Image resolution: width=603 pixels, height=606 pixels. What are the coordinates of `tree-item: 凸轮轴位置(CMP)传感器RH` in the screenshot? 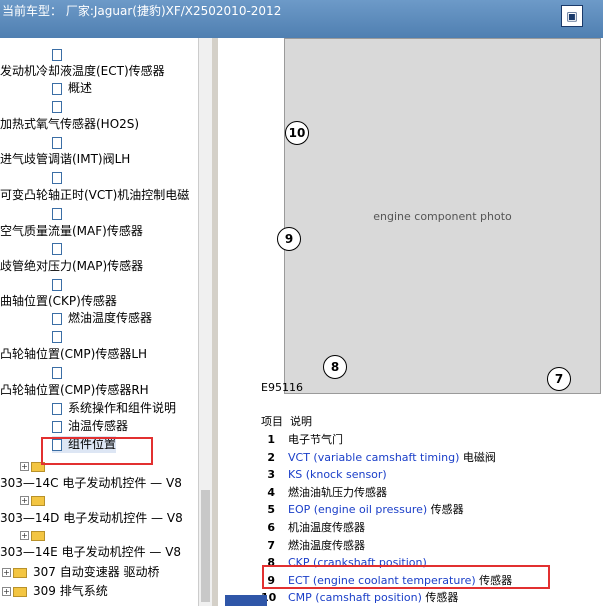 It's located at (74, 390).